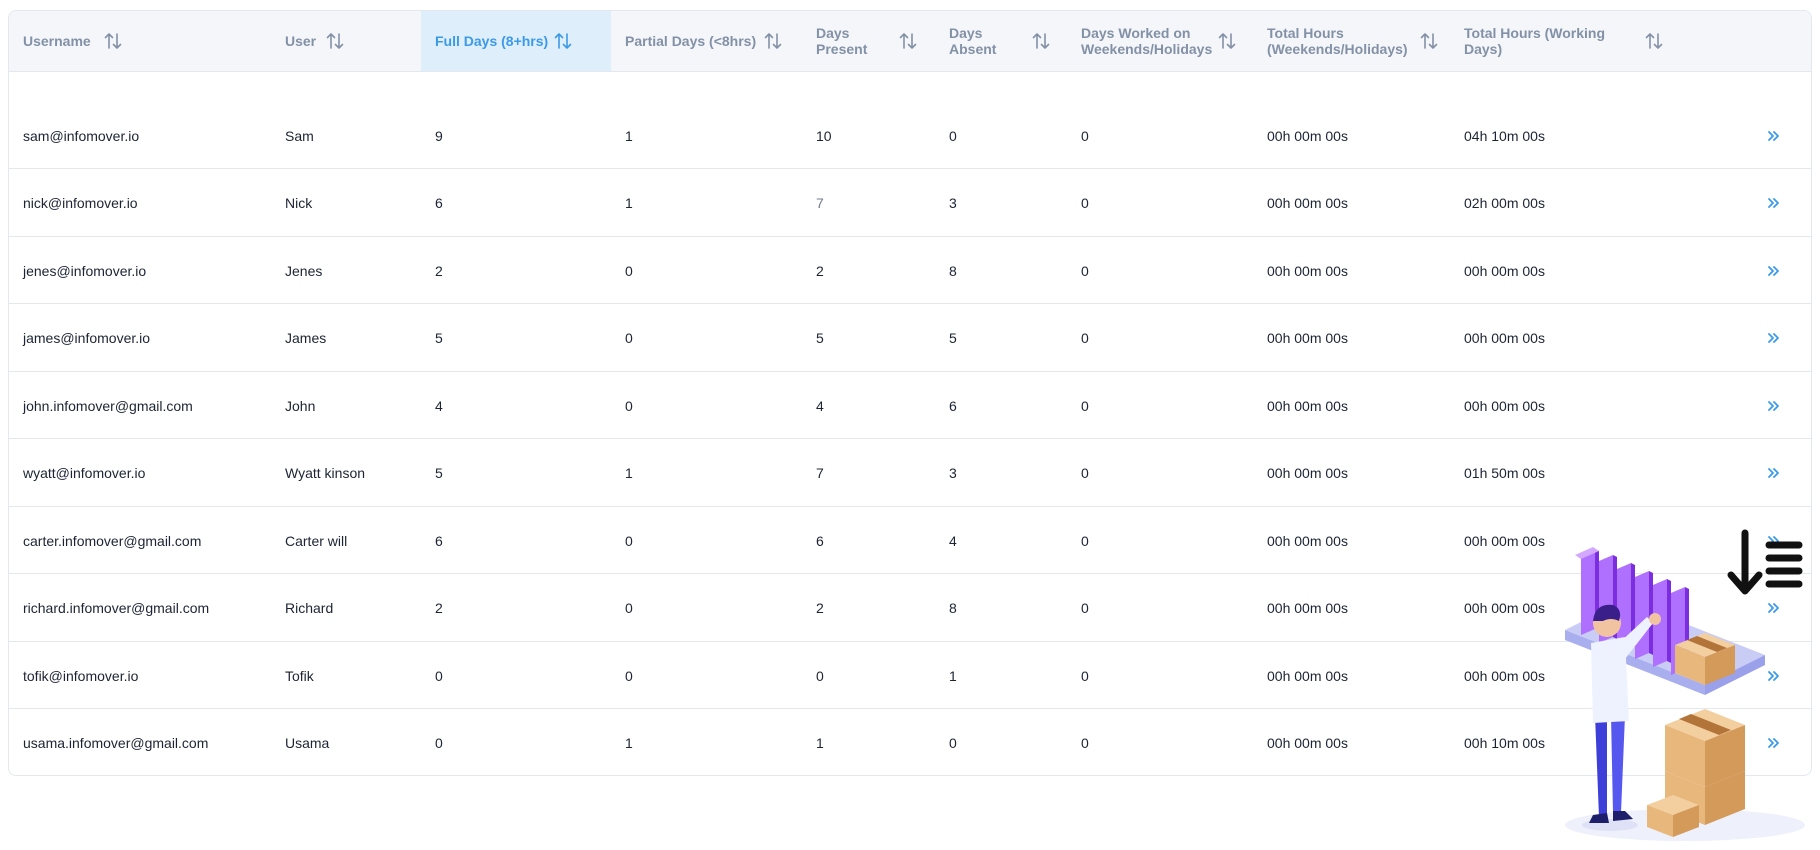  What do you see at coordinates (1015, 41) in the screenshot?
I see `column-header-days-absent: Days Absent` at bounding box center [1015, 41].